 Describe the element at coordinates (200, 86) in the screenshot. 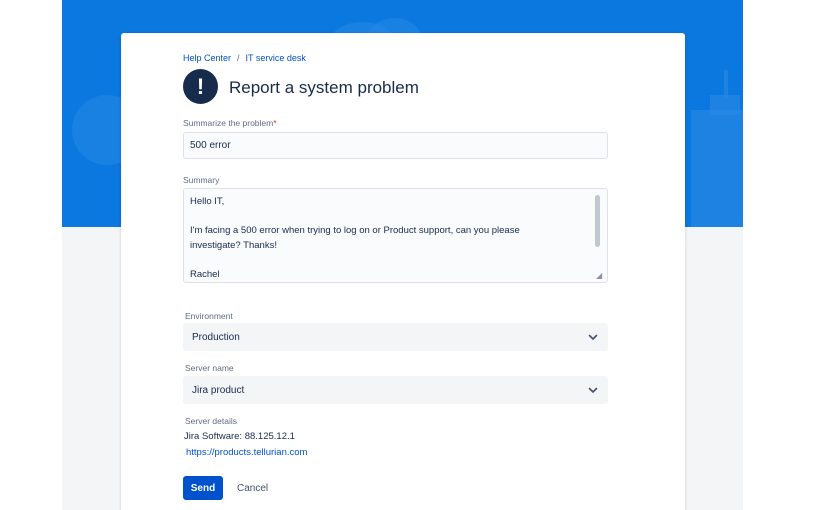

I see `exclamation-icon: !` at that location.